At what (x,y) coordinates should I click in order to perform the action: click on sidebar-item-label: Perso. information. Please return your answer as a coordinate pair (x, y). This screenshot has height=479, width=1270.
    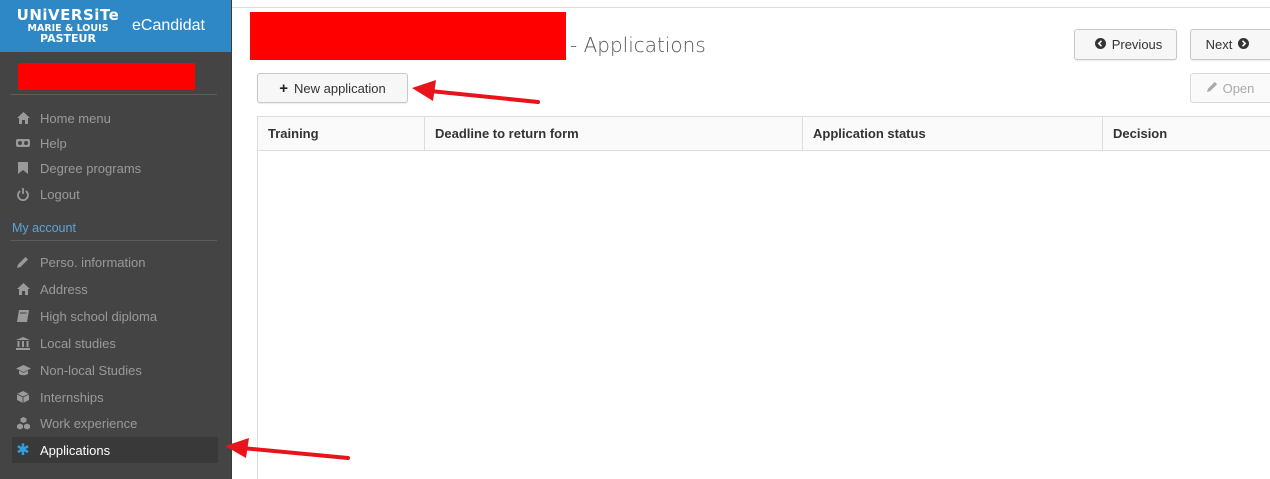
    Looking at the image, I should click on (93, 262).